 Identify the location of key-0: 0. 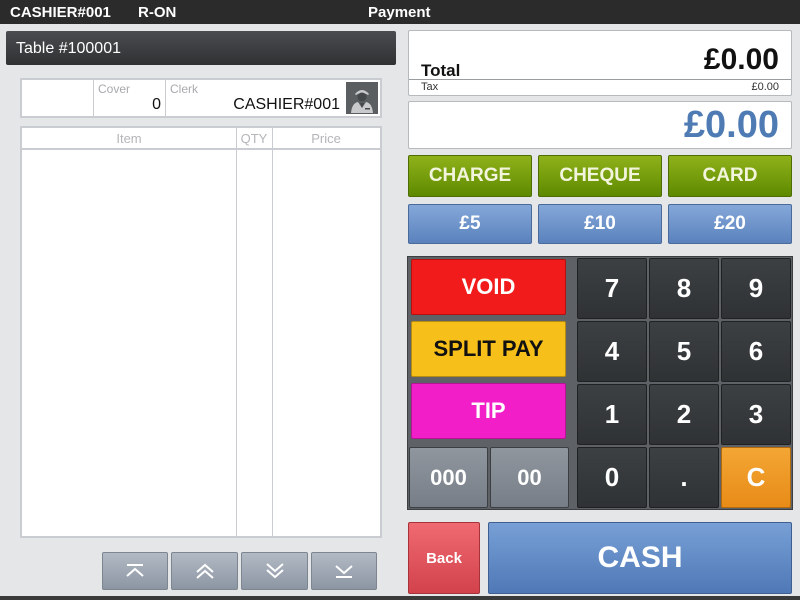
(612, 477).